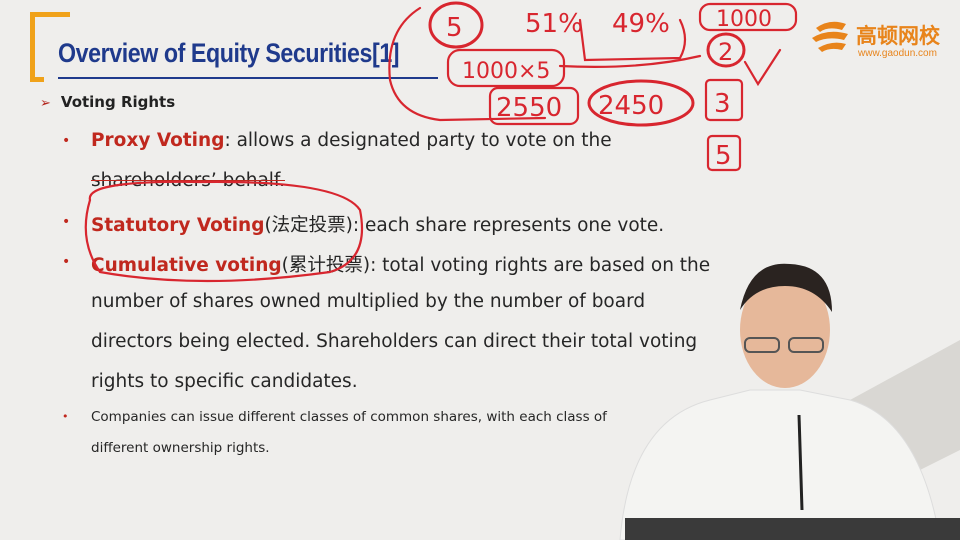  What do you see at coordinates (641, 24) in the screenshot?
I see `ink-percent: 49%` at bounding box center [641, 24].